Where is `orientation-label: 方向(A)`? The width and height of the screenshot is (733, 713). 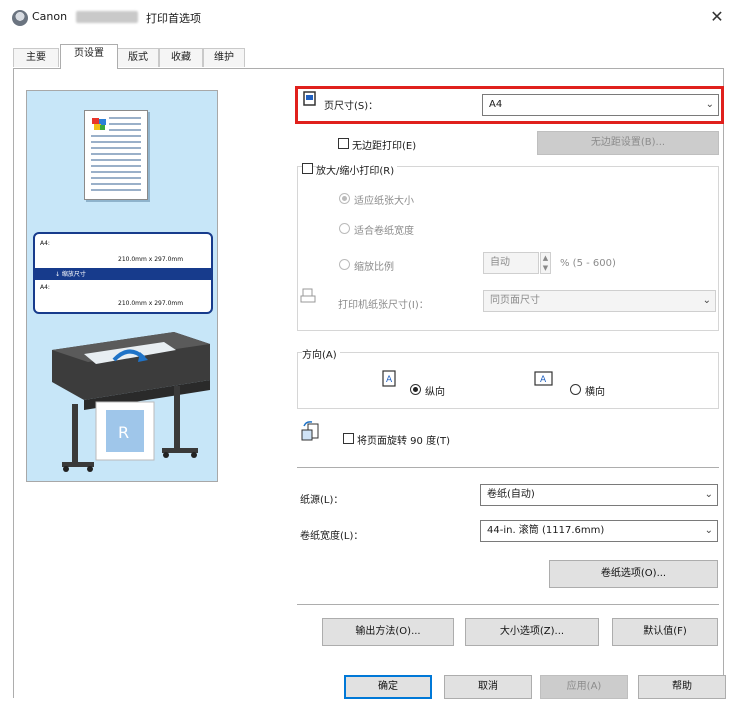 orientation-label: 方向(A) is located at coordinates (321, 353).